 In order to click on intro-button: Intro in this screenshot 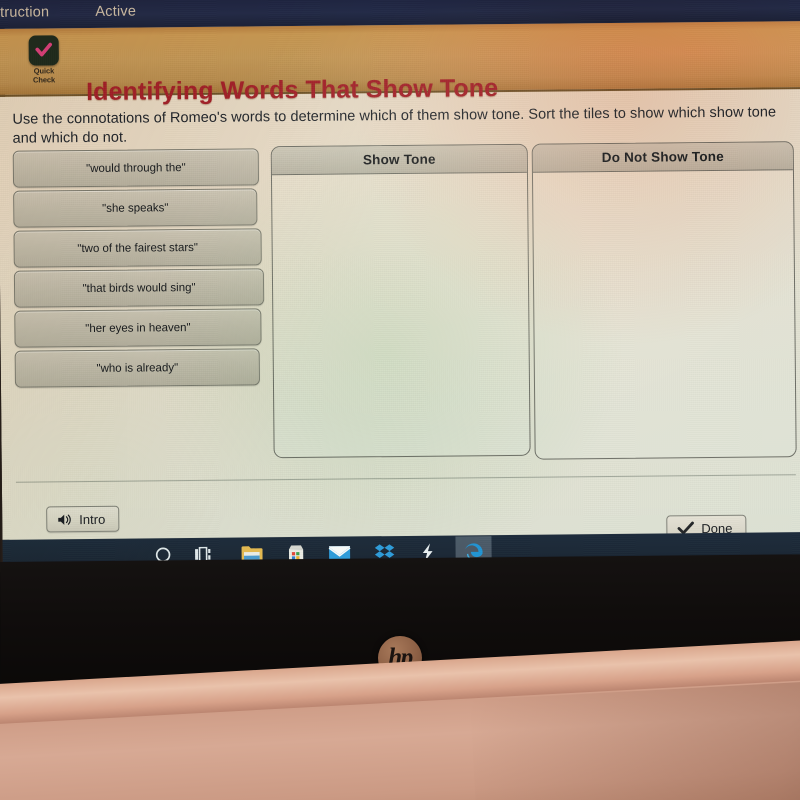, I will do `click(83, 519)`.